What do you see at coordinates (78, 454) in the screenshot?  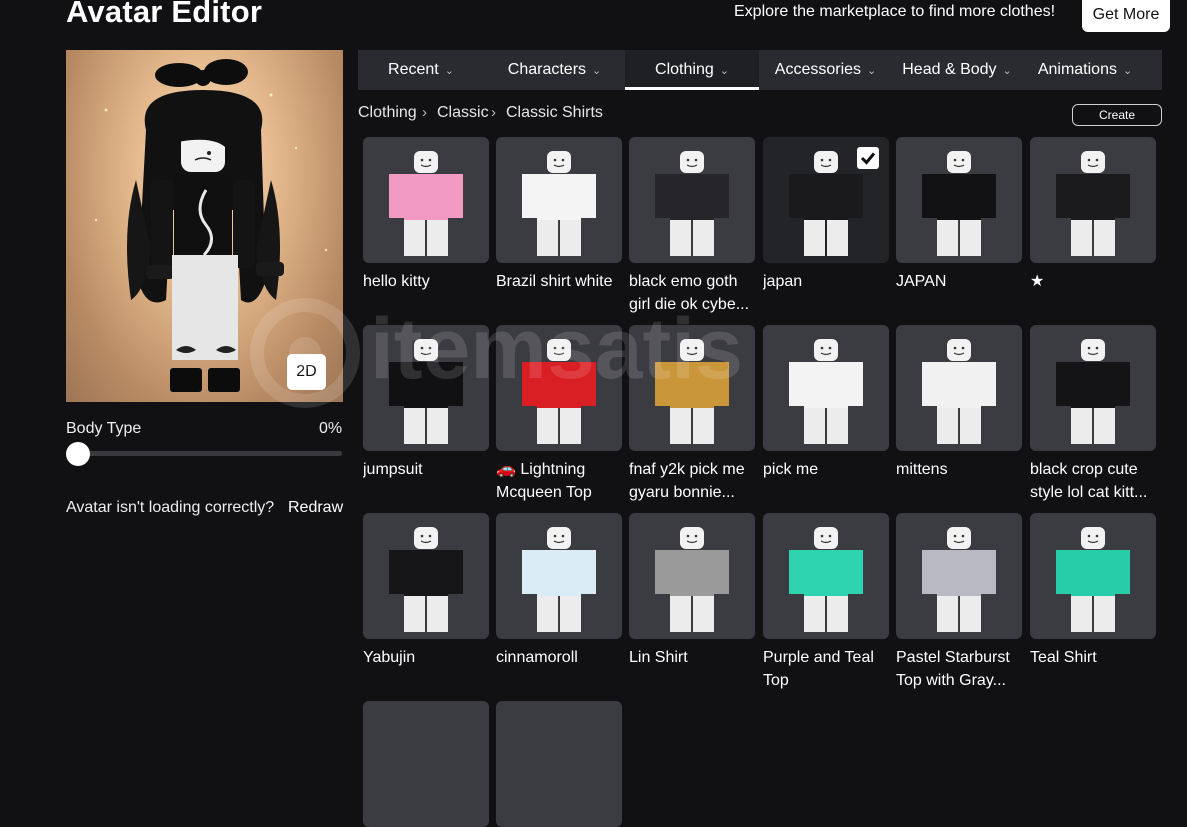 I see `body-type-slider-thumb` at bounding box center [78, 454].